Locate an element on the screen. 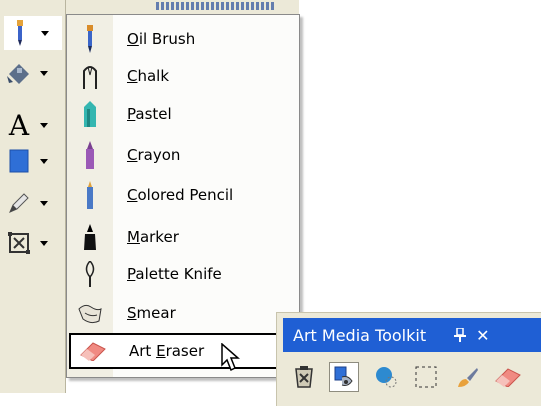 This screenshot has height=406, width=541. toolbox: A is located at coordinates (33, 196).